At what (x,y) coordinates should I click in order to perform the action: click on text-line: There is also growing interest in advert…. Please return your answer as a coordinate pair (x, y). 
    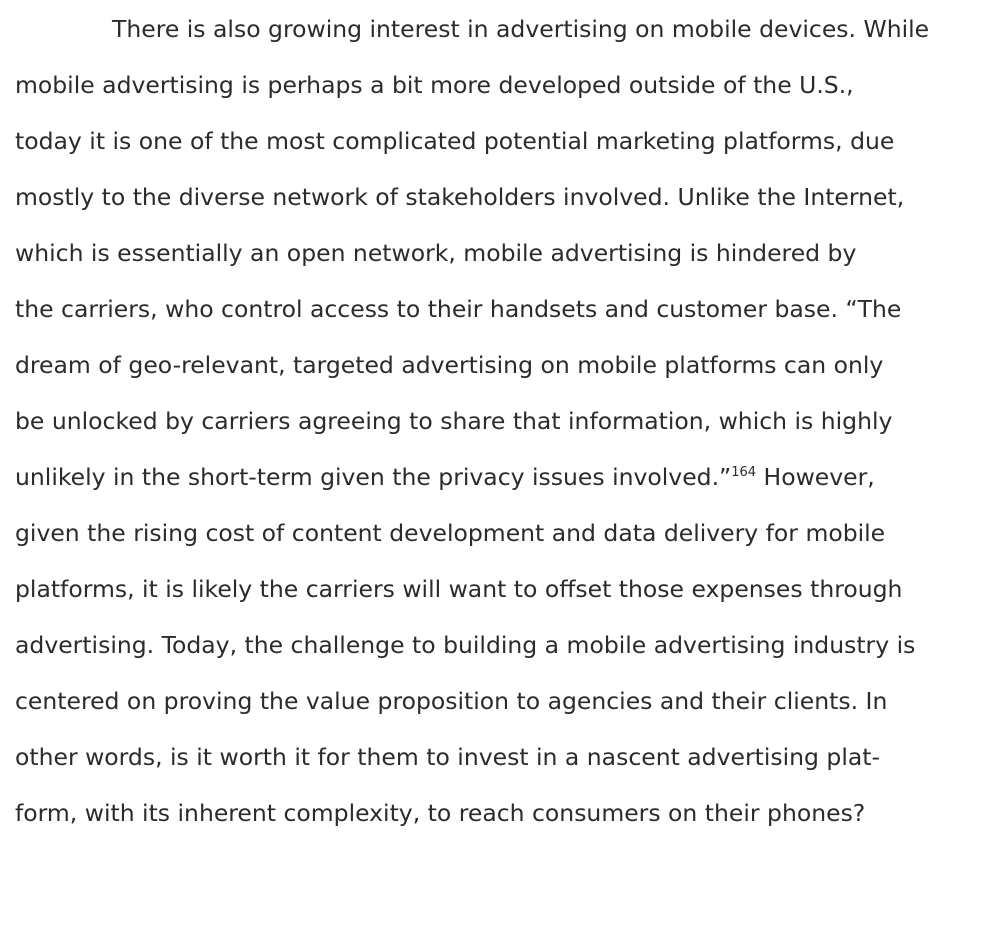
    Looking at the image, I should click on (521, 29).